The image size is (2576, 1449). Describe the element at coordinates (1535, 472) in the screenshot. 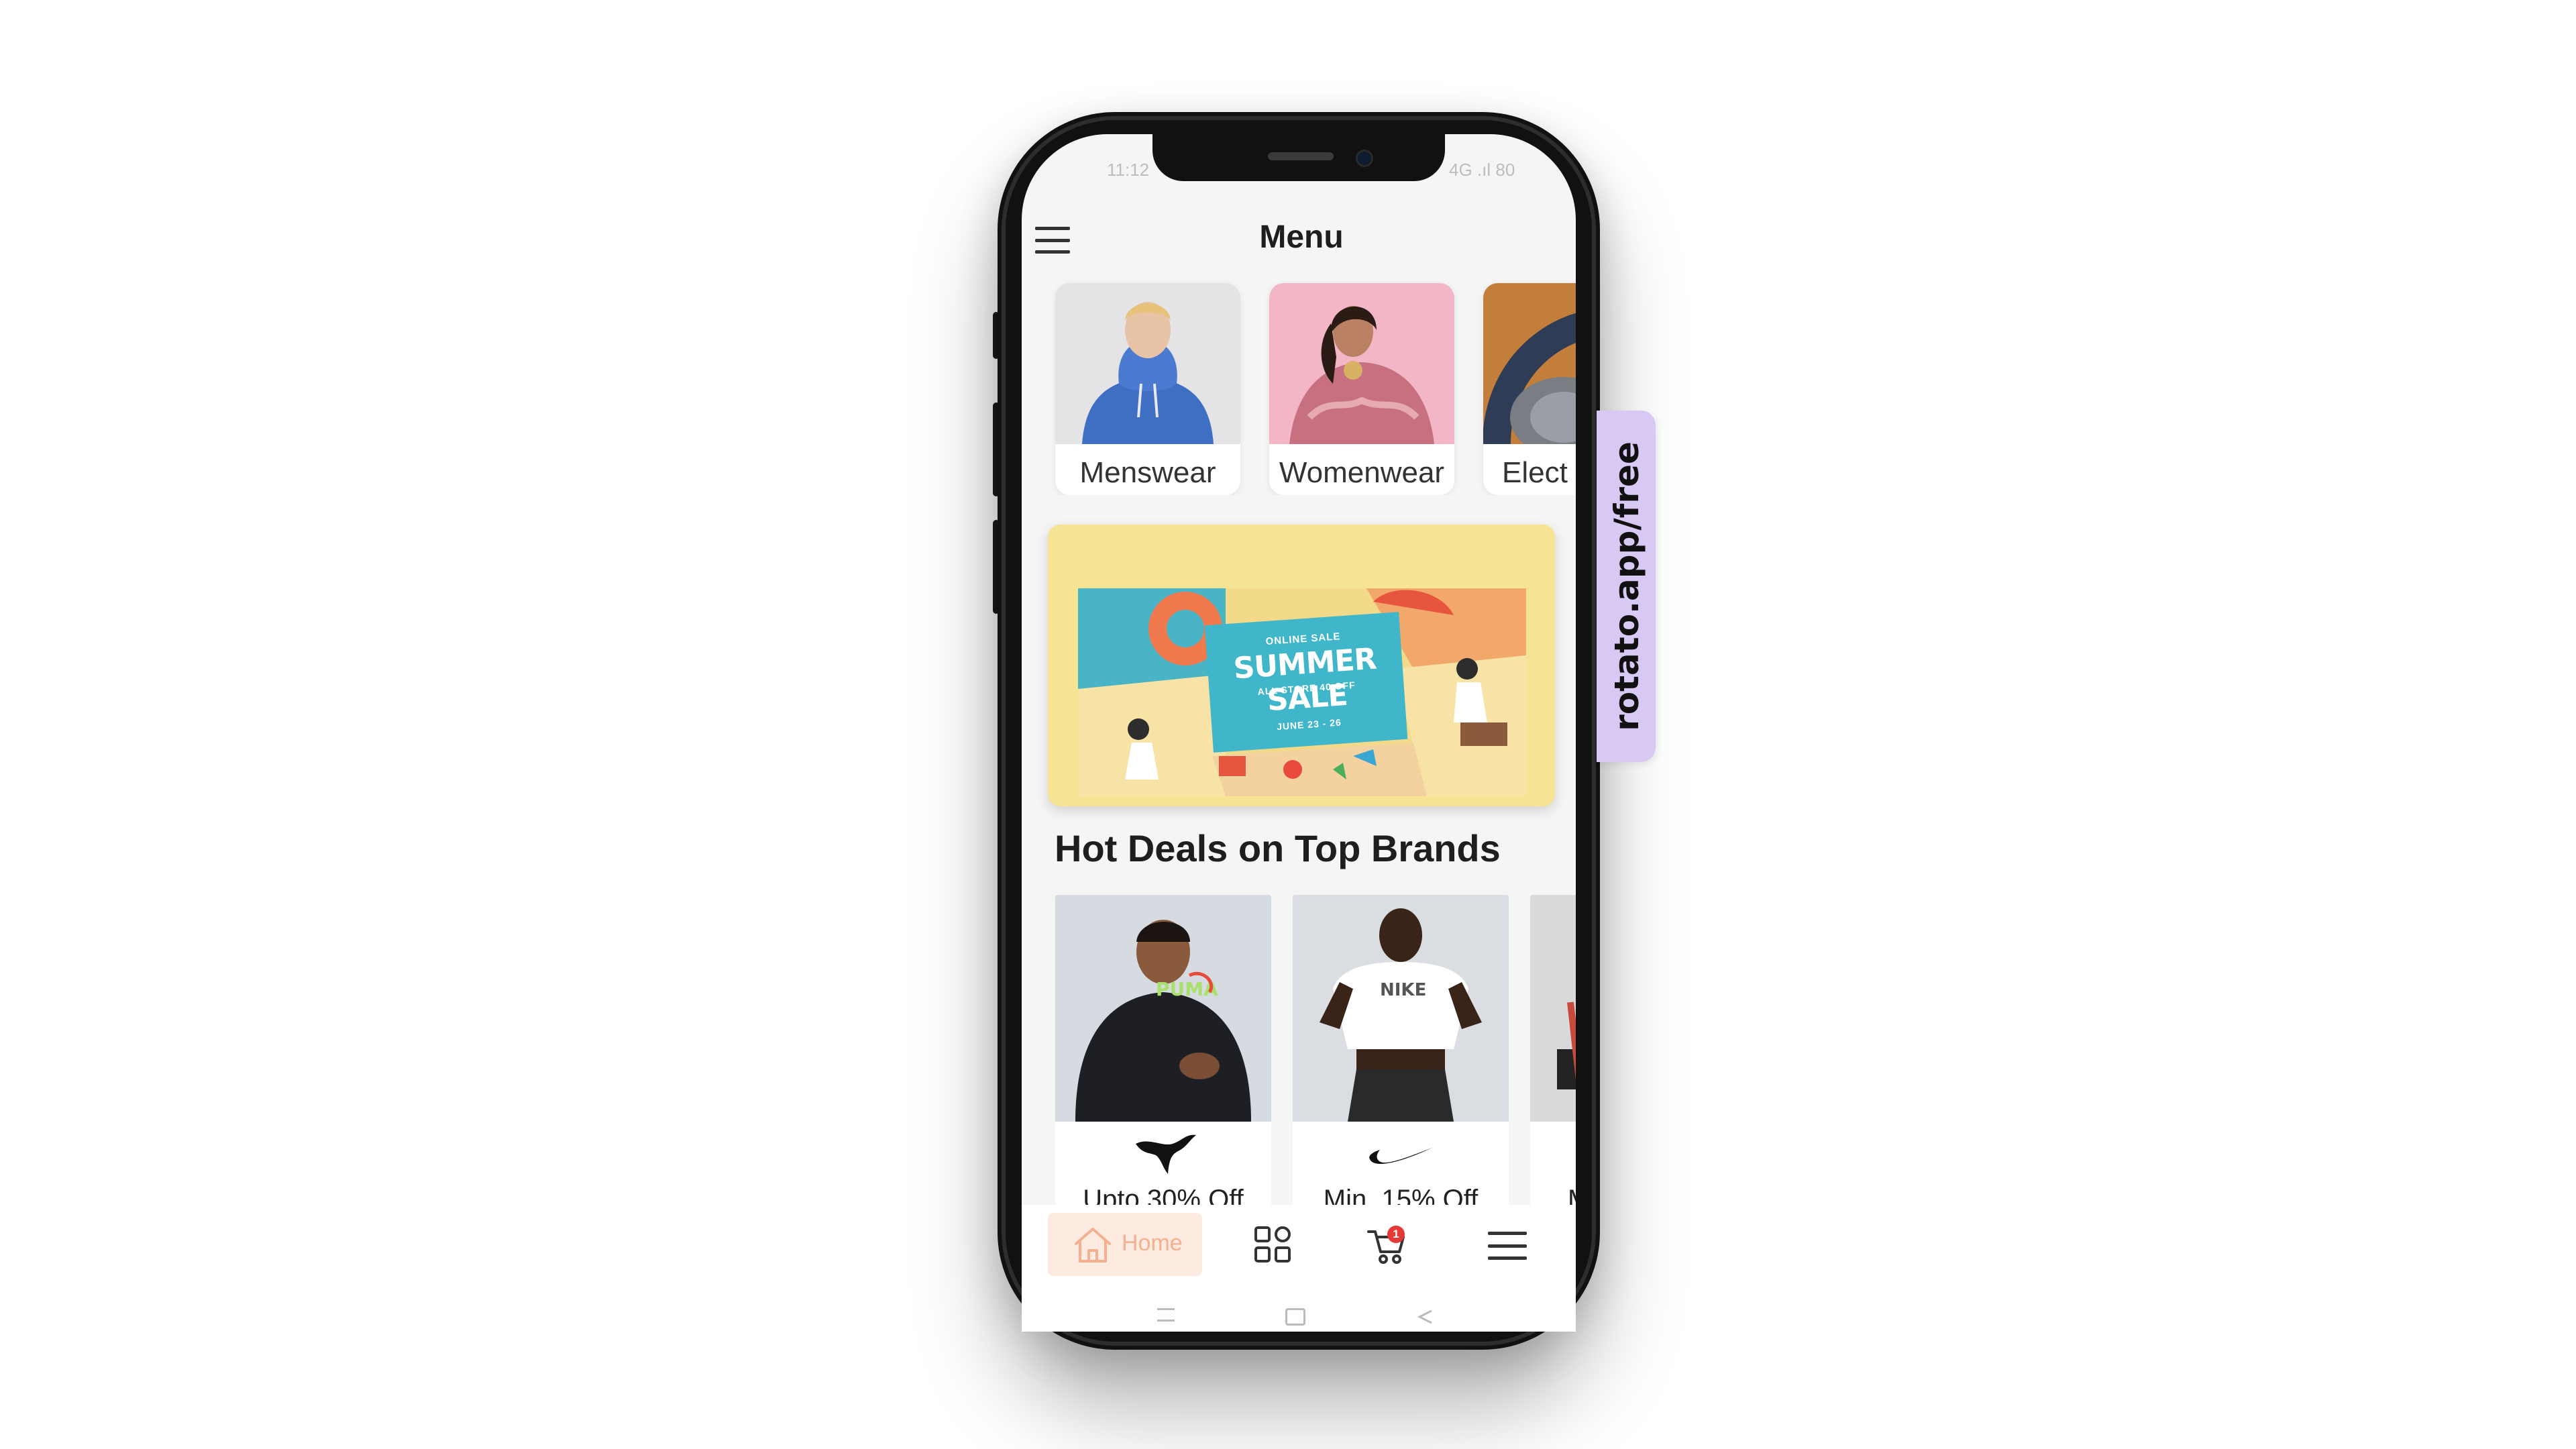

I see `category-label: Elect` at that location.